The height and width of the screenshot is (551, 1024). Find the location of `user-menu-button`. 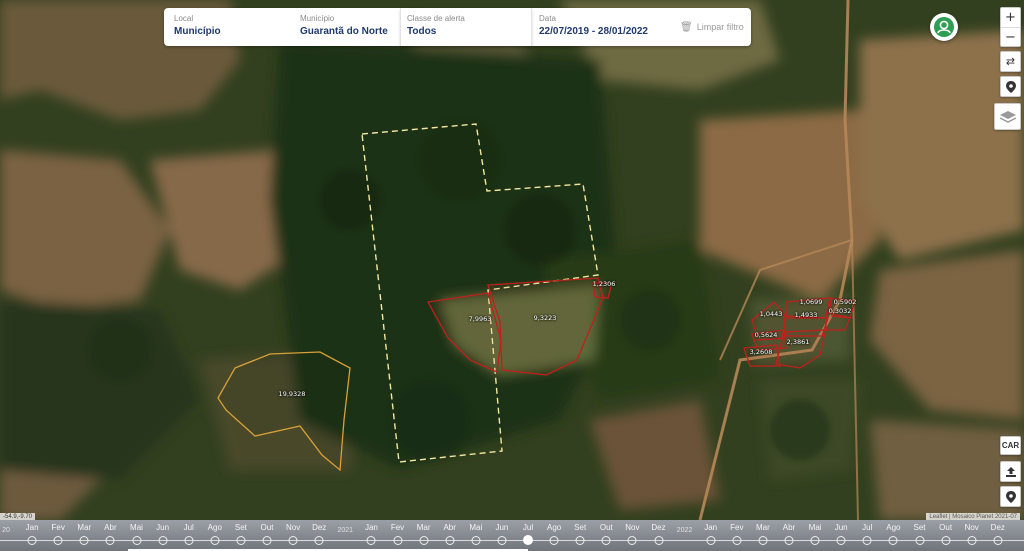

user-menu-button is located at coordinates (944, 27).